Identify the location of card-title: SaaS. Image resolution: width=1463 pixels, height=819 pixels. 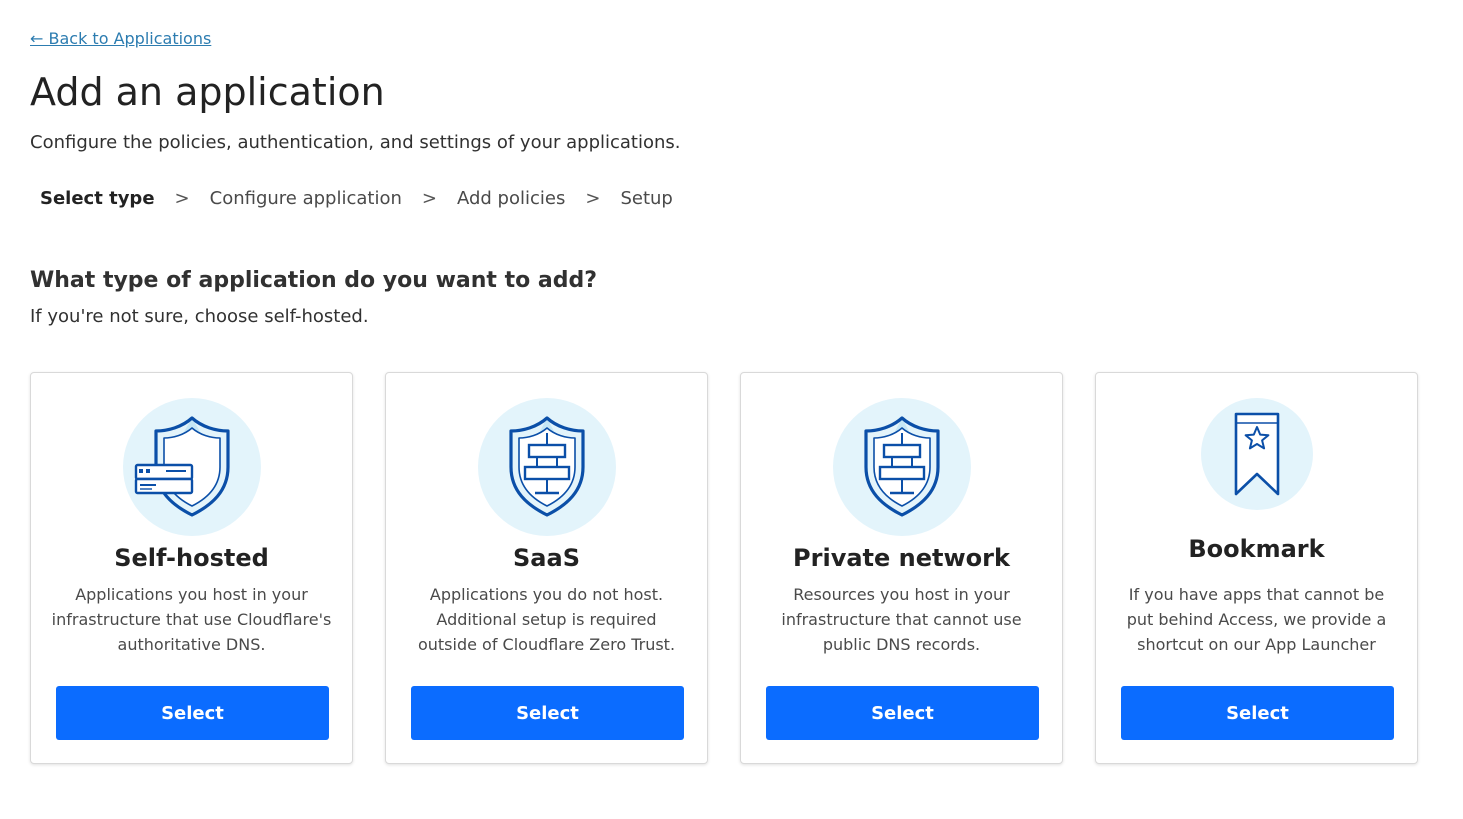
(546, 558).